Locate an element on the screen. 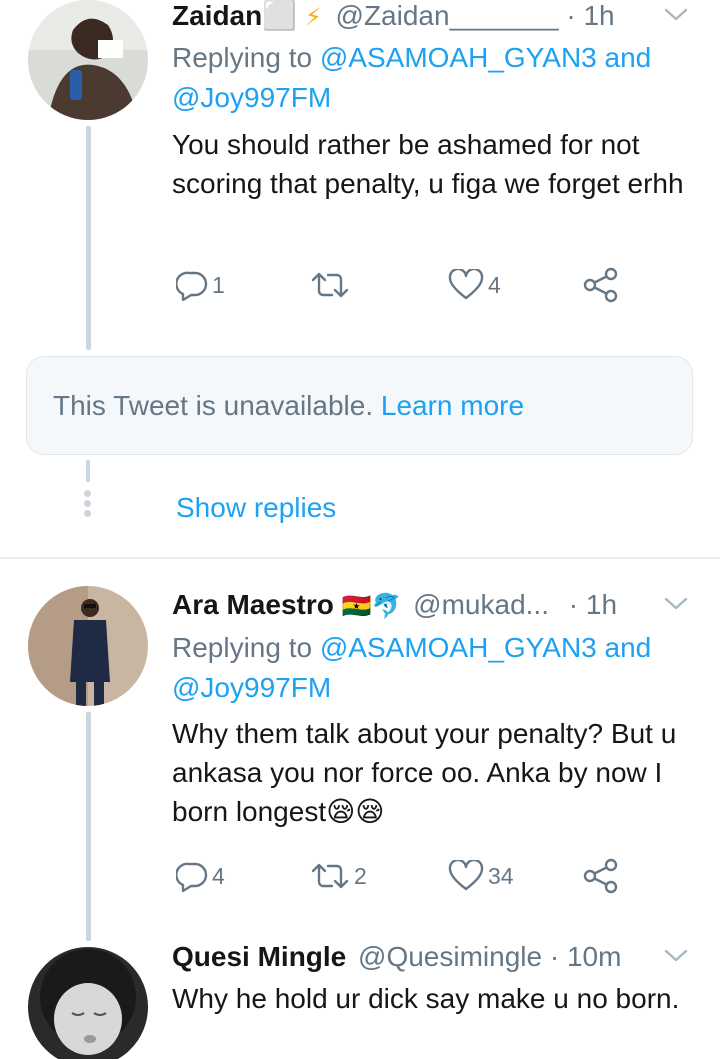 The width and height of the screenshot is (720, 1059). tweet-actions: 4 2 34 is located at coordinates (412, 876).